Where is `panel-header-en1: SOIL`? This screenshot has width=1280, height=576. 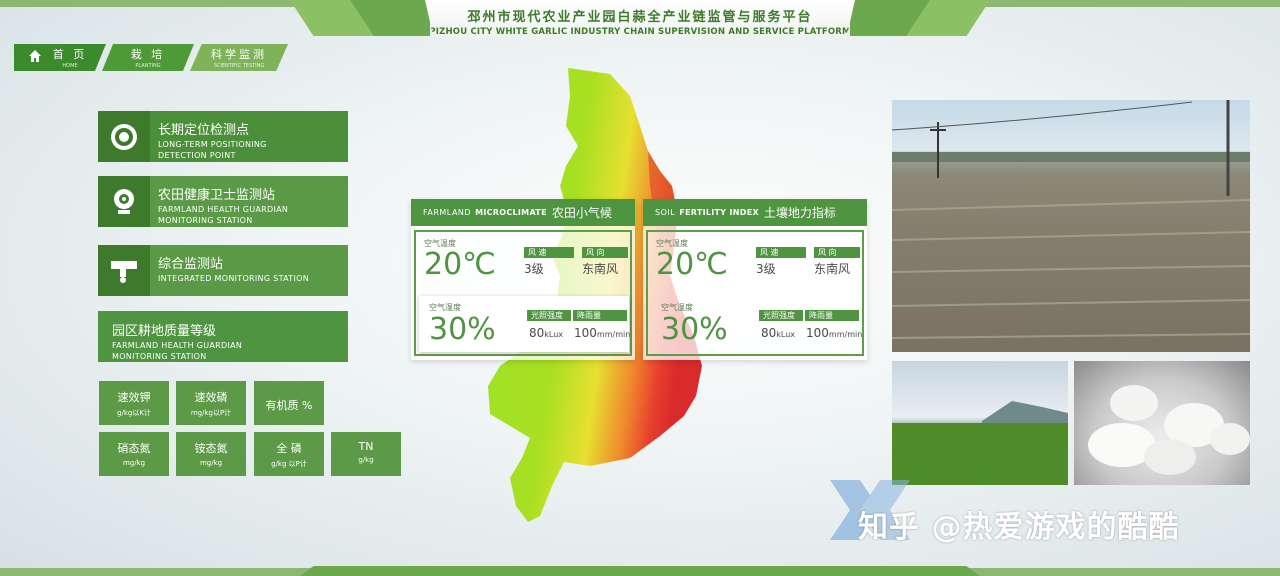 panel-header-en1: SOIL is located at coordinates (665, 212).